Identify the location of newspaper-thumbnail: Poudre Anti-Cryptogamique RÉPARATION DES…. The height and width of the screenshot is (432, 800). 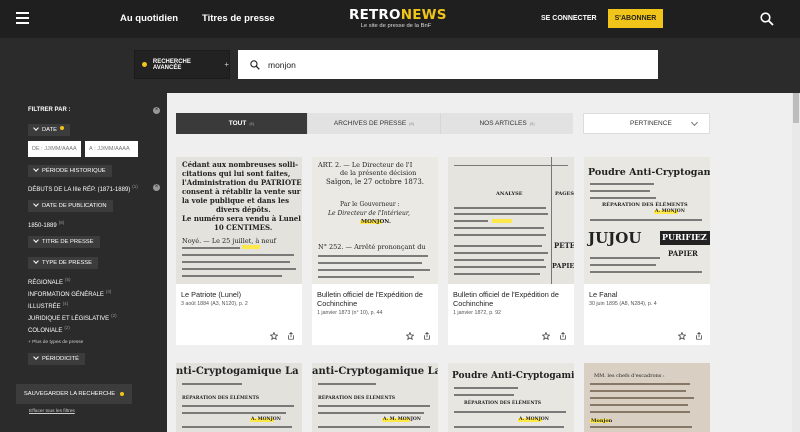
(511, 397).